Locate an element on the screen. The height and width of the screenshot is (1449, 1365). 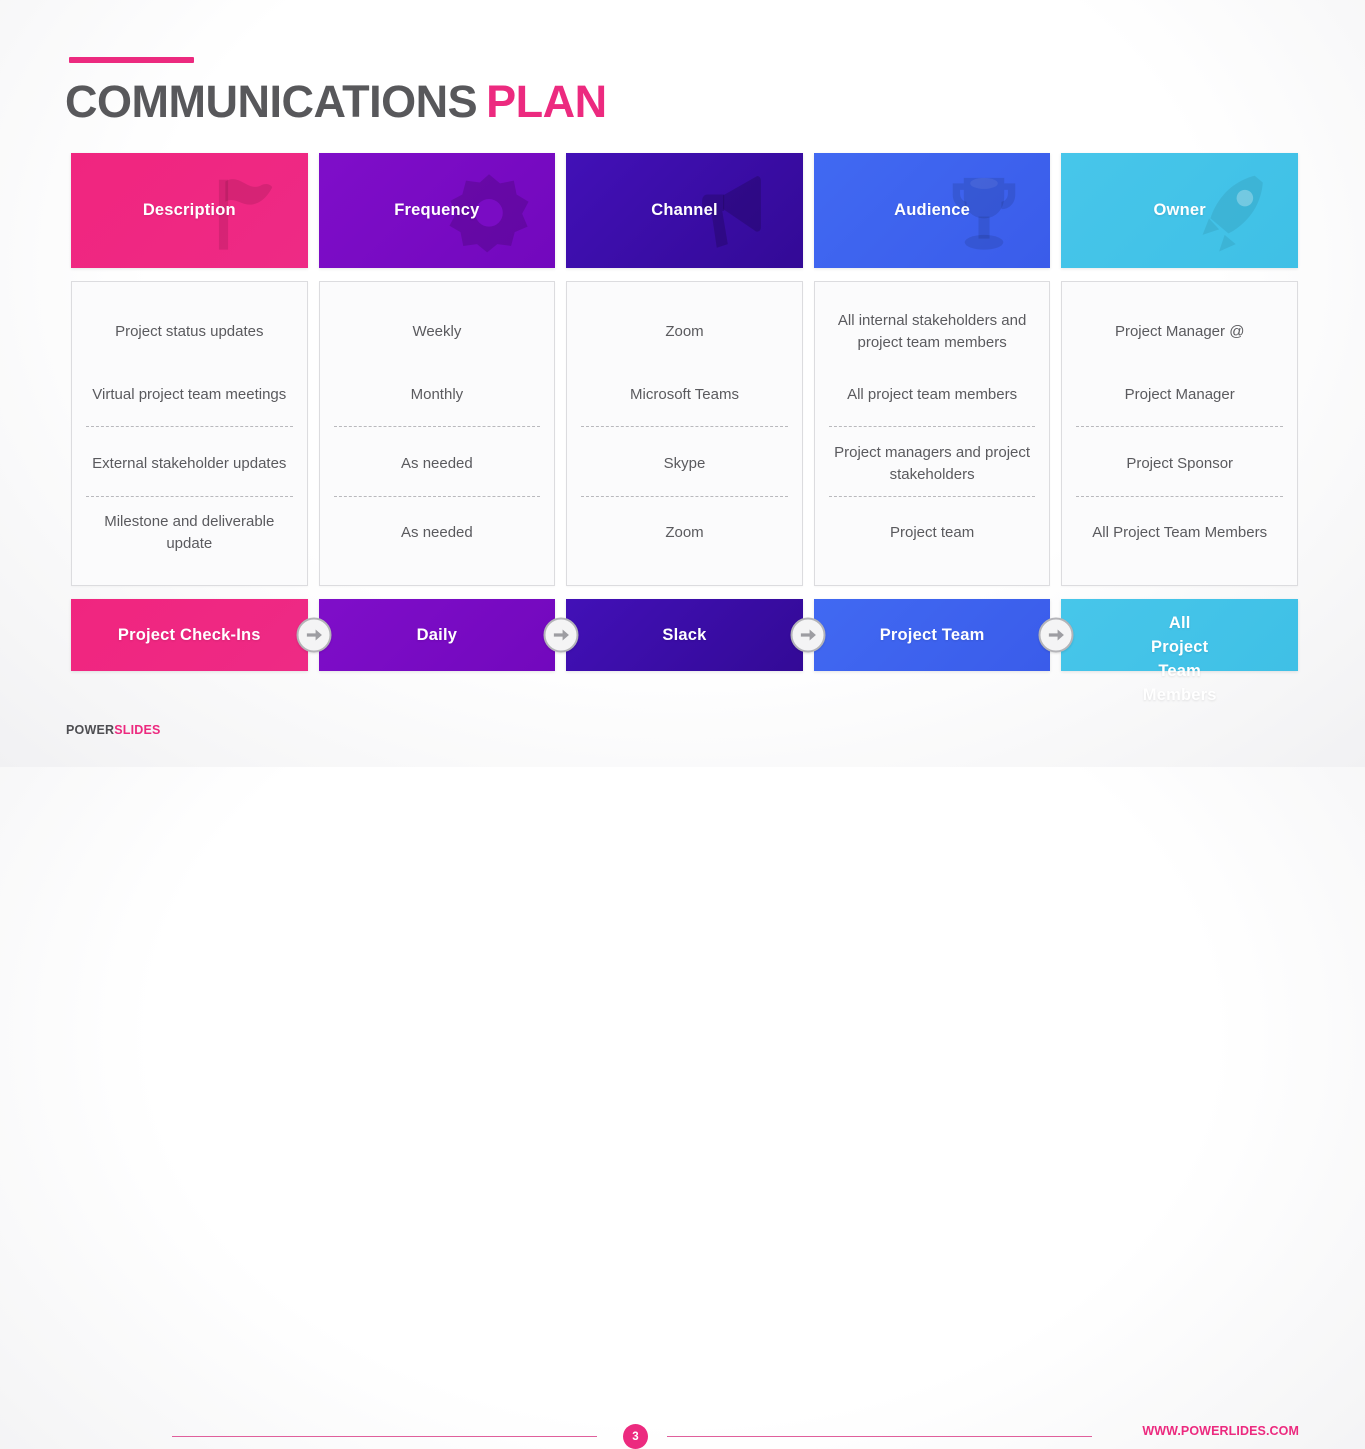
brand-part-primary: POWER is located at coordinates (90, 730).